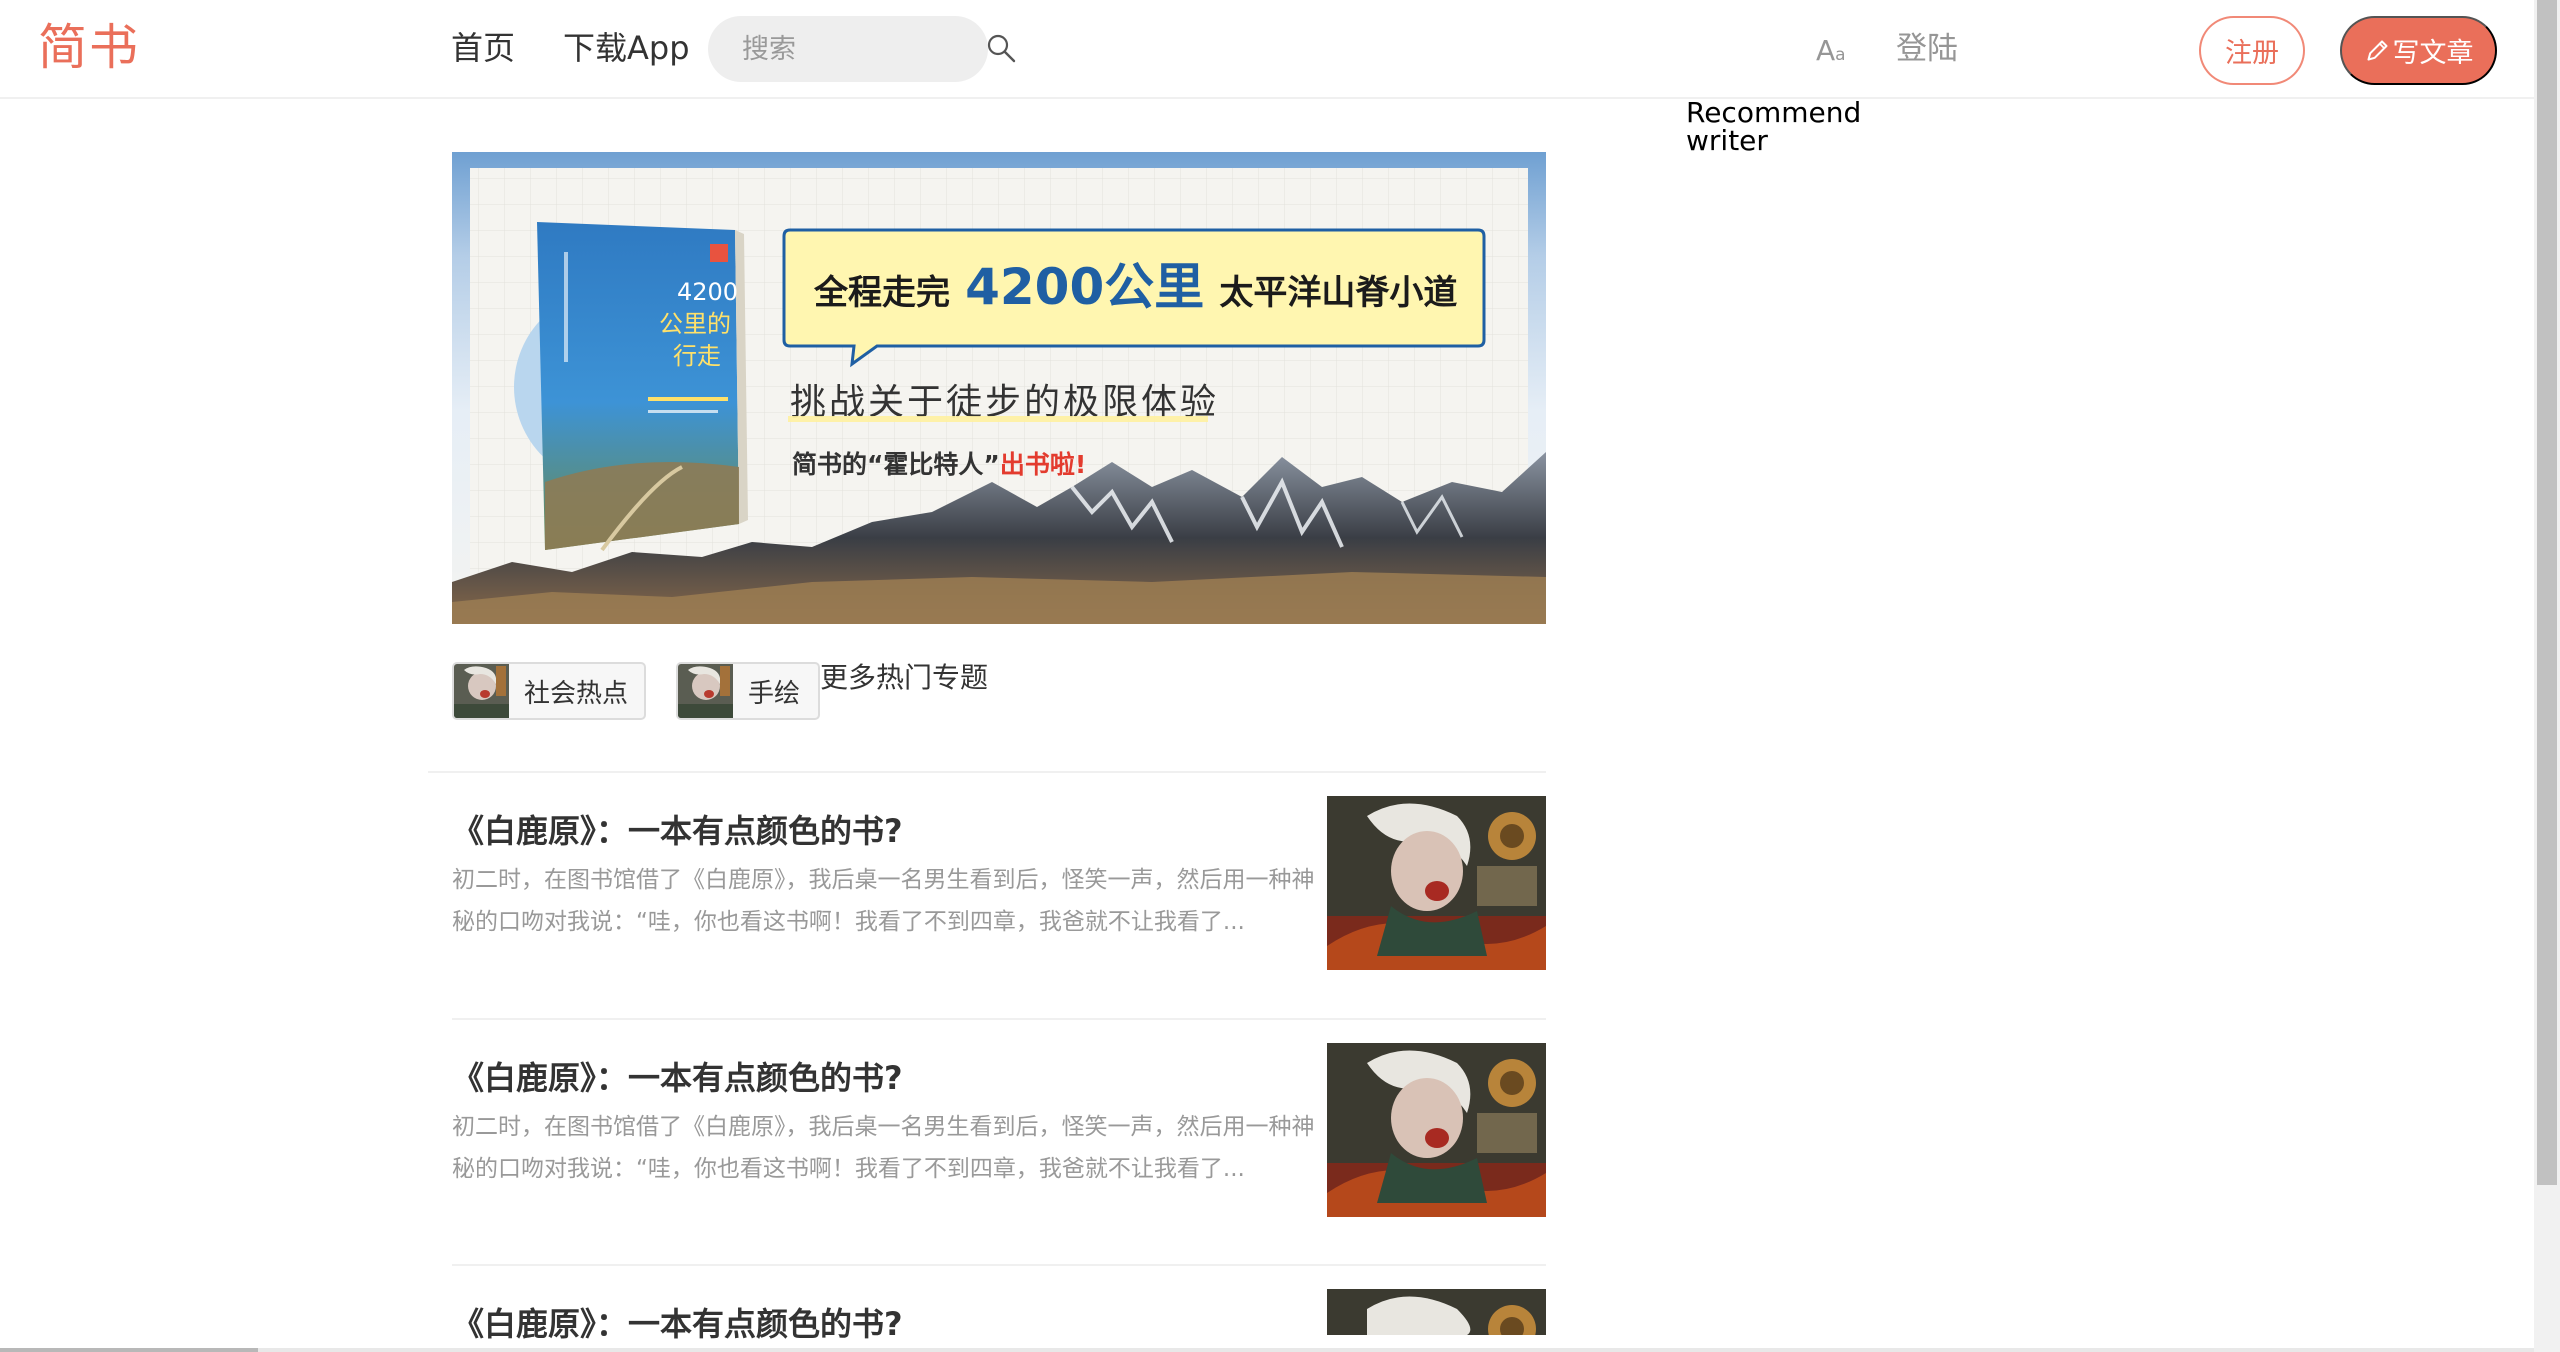  Describe the element at coordinates (1267, 1350) in the screenshot. I see `horizontal-scrollbar-track` at that location.